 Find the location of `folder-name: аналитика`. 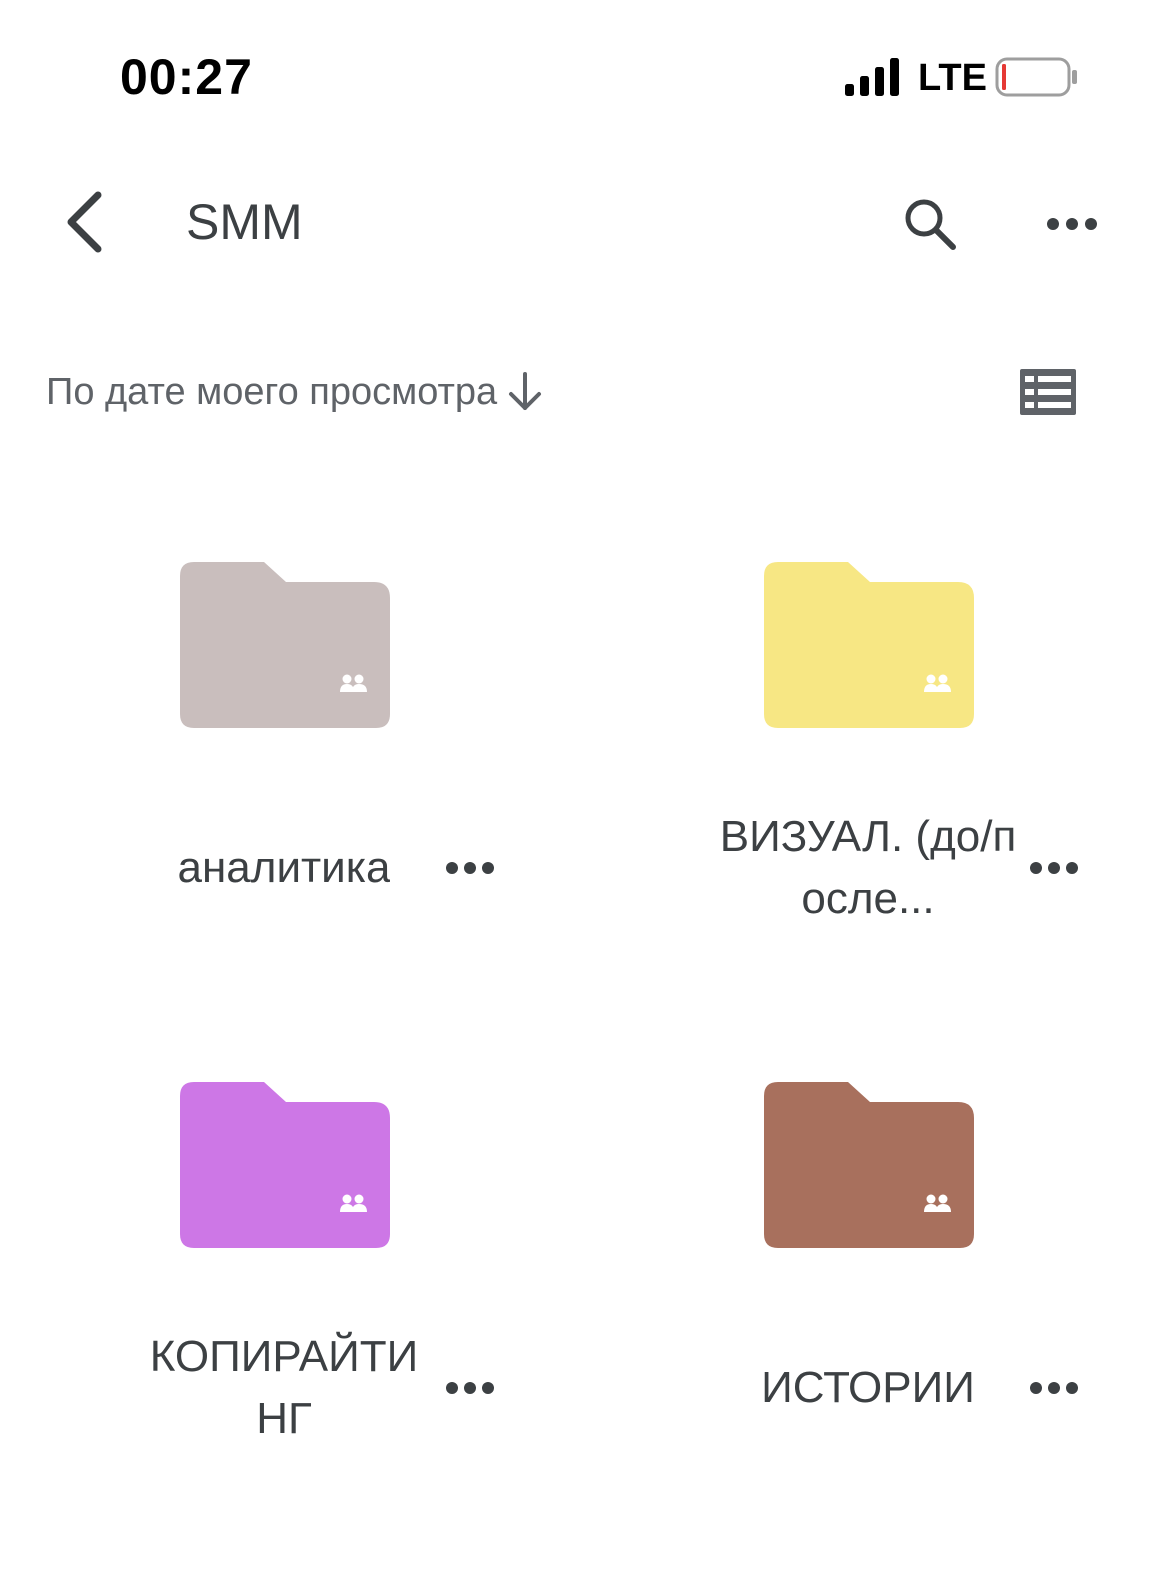

folder-name: аналитика is located at coordinates (284, 867).